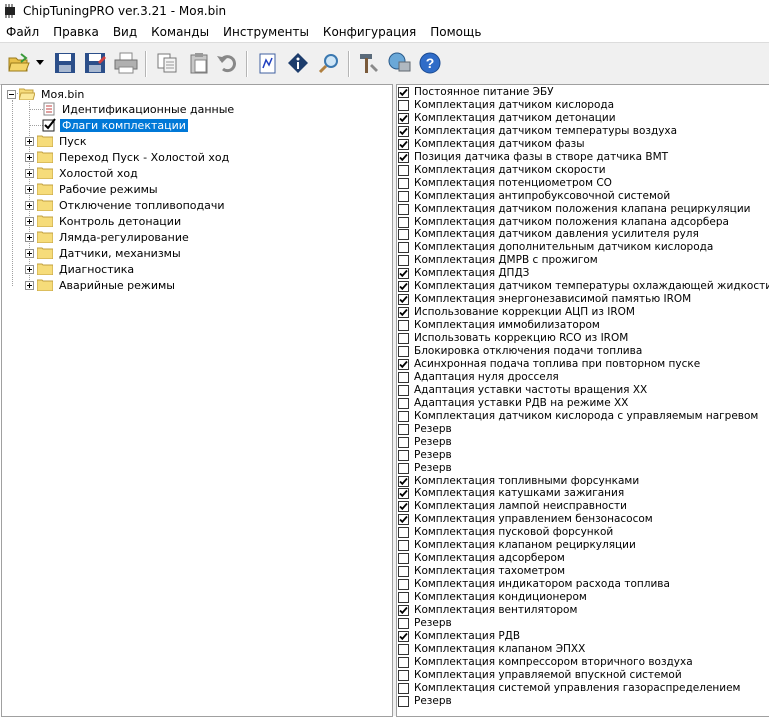  I want to click on edit-document-icon, so click(268, 63).